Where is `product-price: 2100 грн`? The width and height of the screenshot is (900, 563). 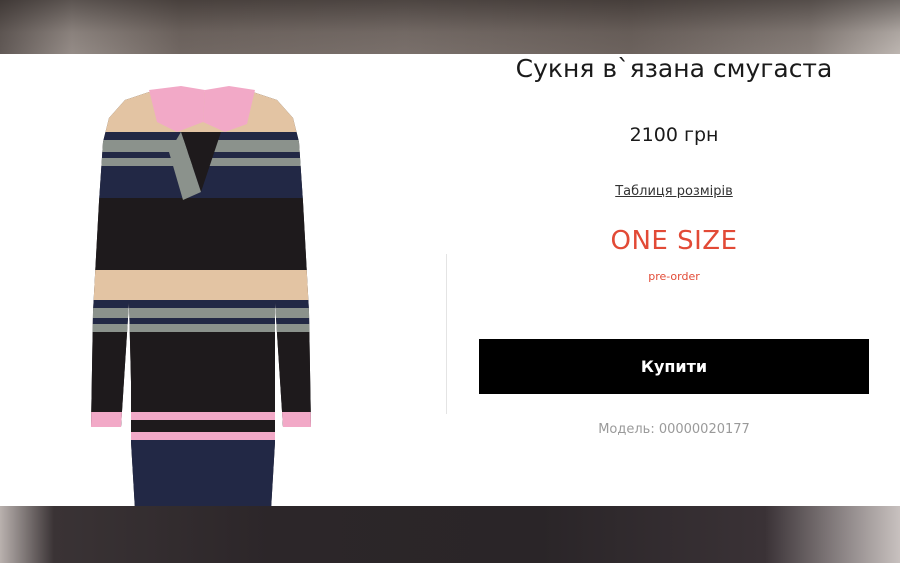 product-price: 2100 грн is located at coordinates (674, 135).